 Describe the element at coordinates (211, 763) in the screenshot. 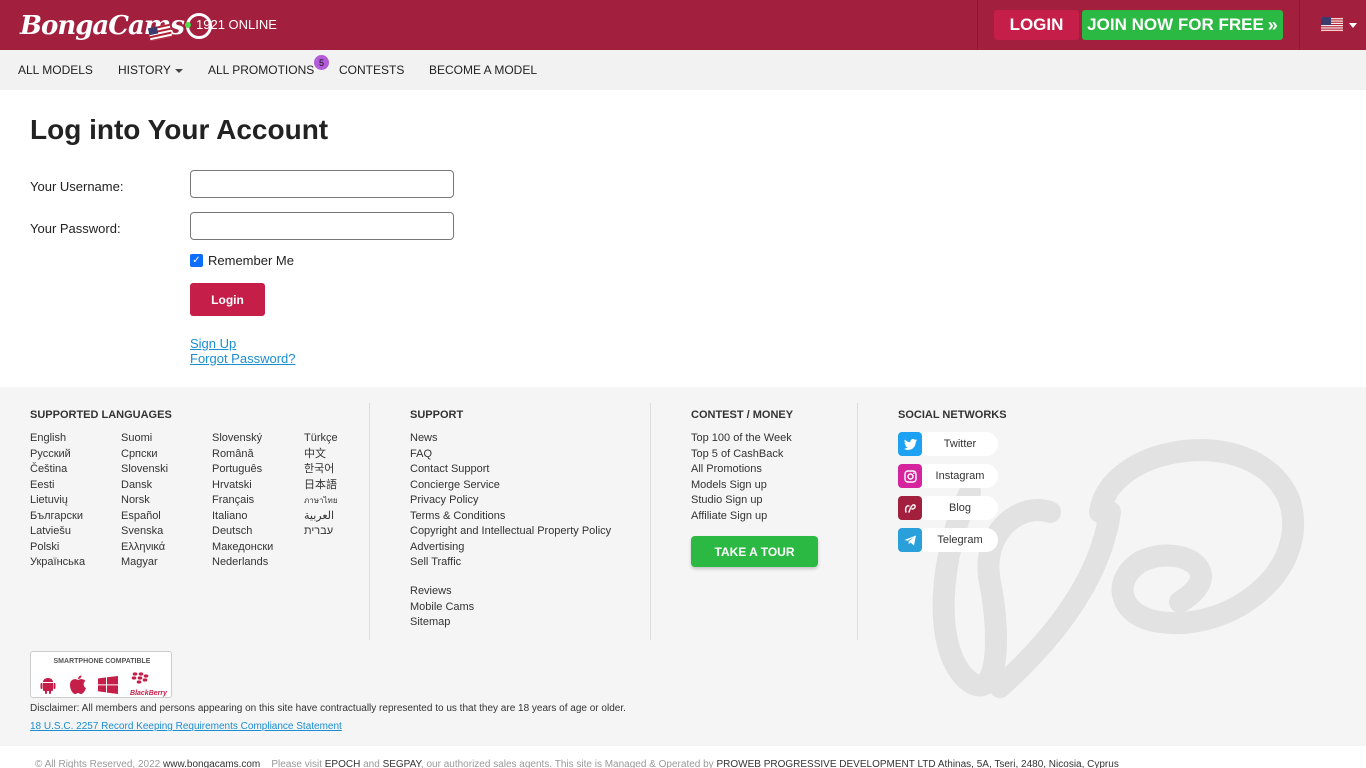

I see `site-link: www.bongacams.com` at that location.